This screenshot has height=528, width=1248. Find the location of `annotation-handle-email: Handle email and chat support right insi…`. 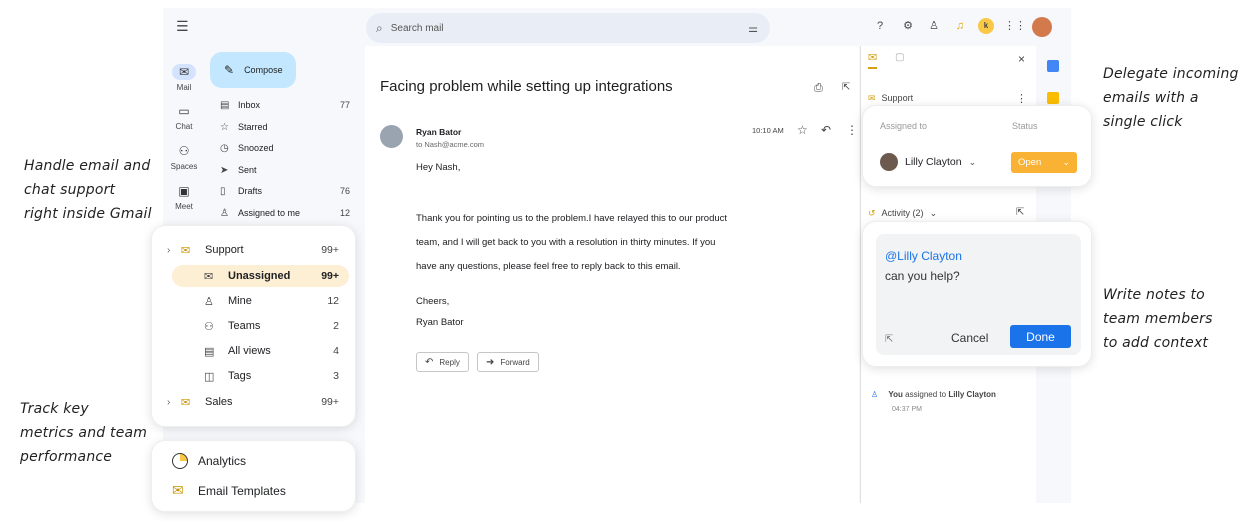

annotation-handle-email: Handle email and chat support right insi… is located at coordinates (88, 190).